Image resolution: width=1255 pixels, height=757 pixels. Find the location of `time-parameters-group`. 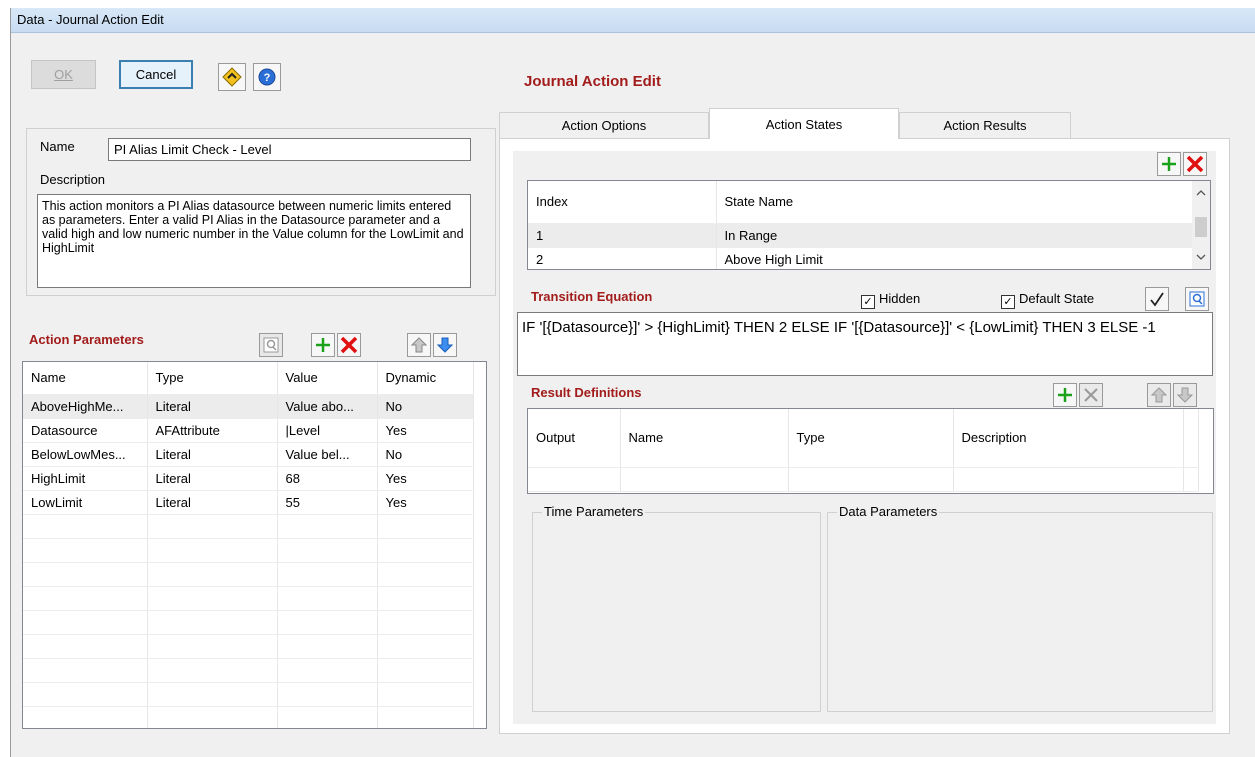

time-parameters-group is located at coordinates (676, 612).